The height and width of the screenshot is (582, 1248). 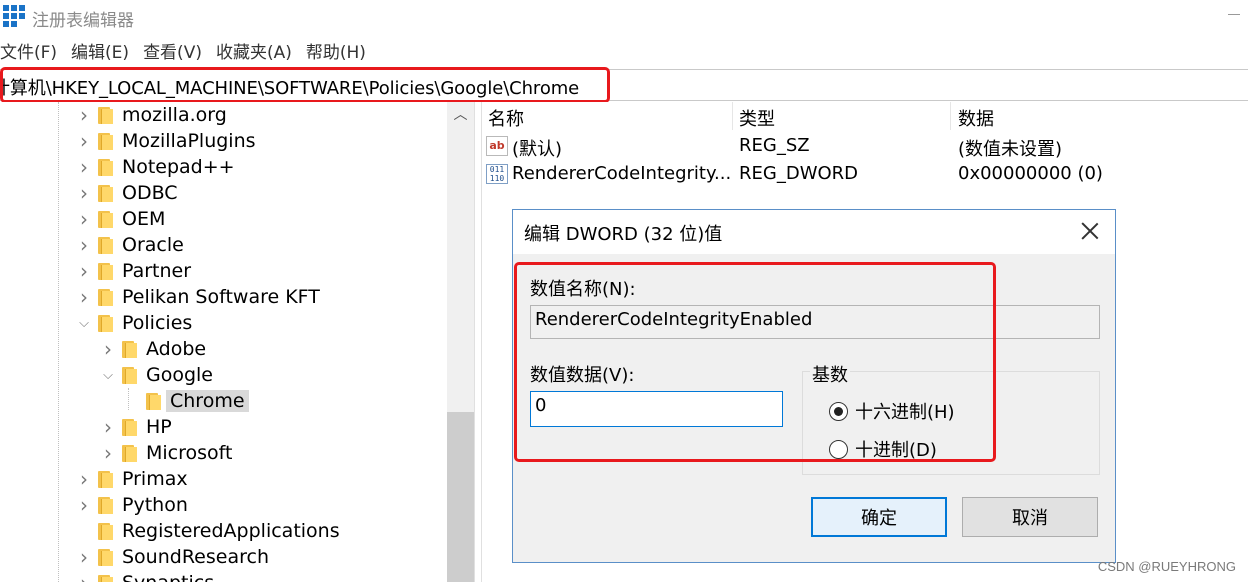 I want to click on ok-button: 确定, so click(x=879, y=517).